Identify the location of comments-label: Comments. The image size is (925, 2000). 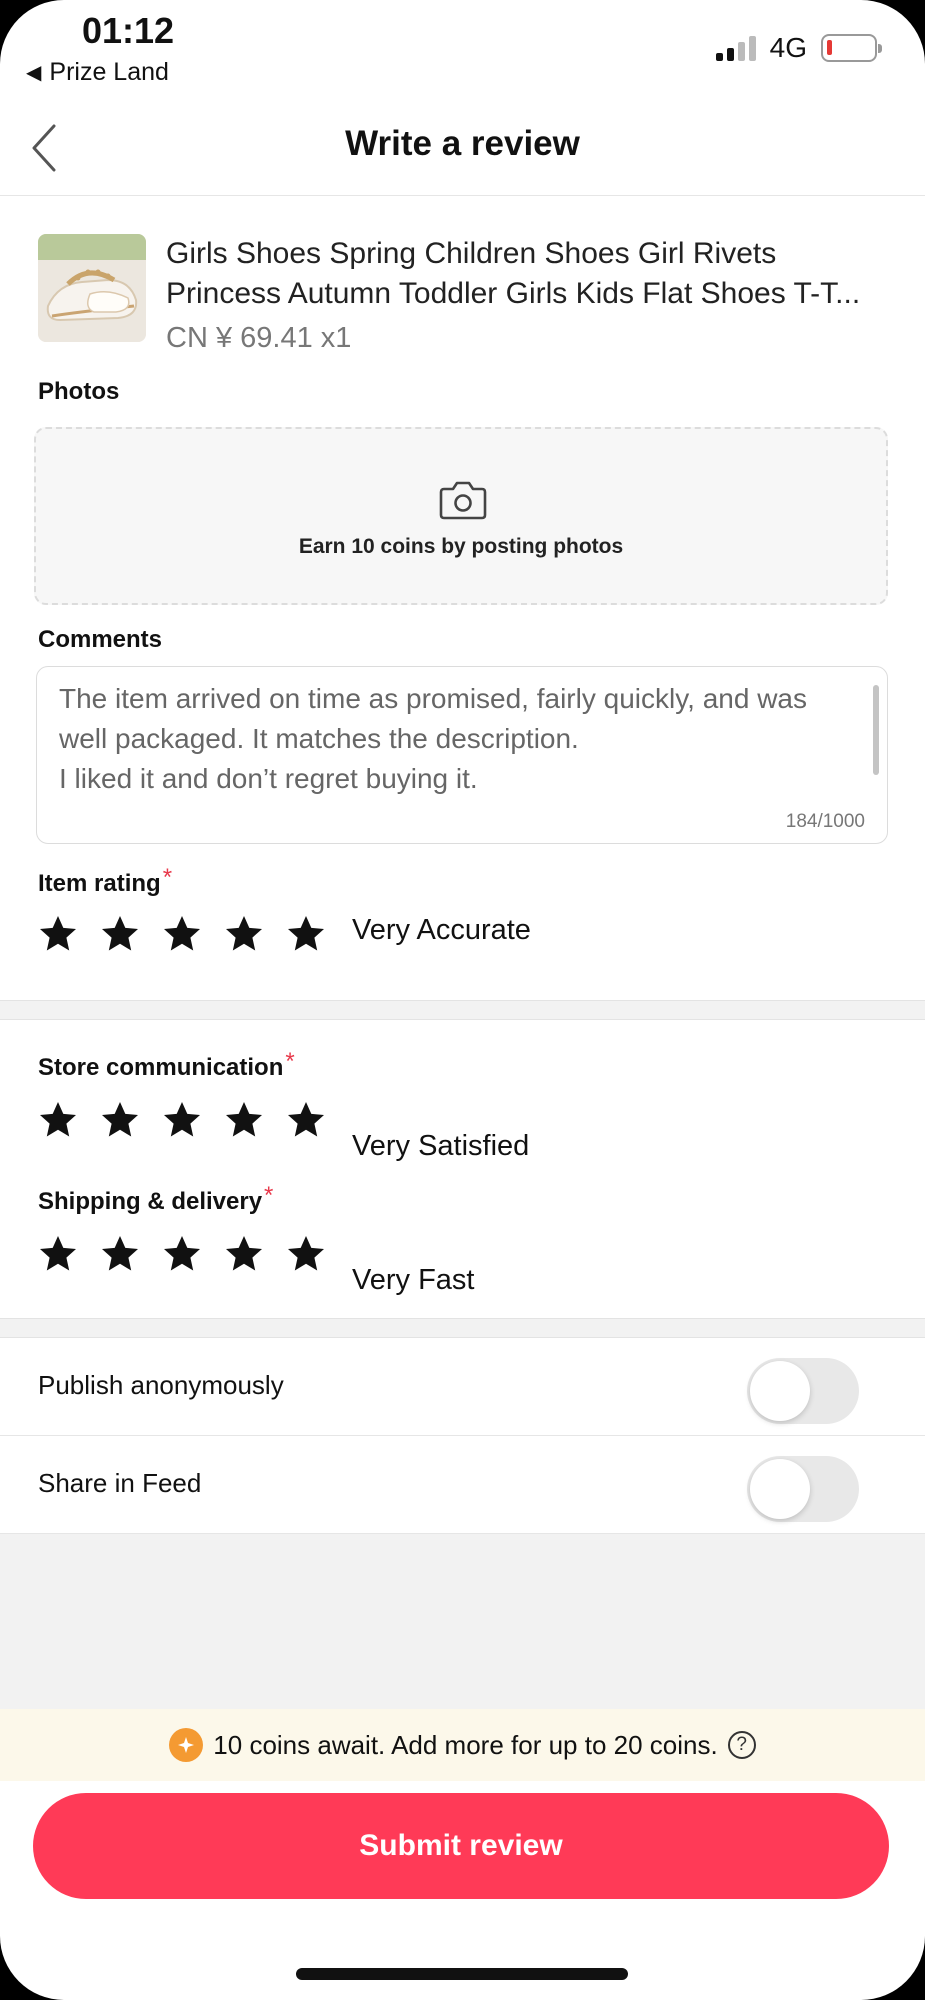
(100, 639).